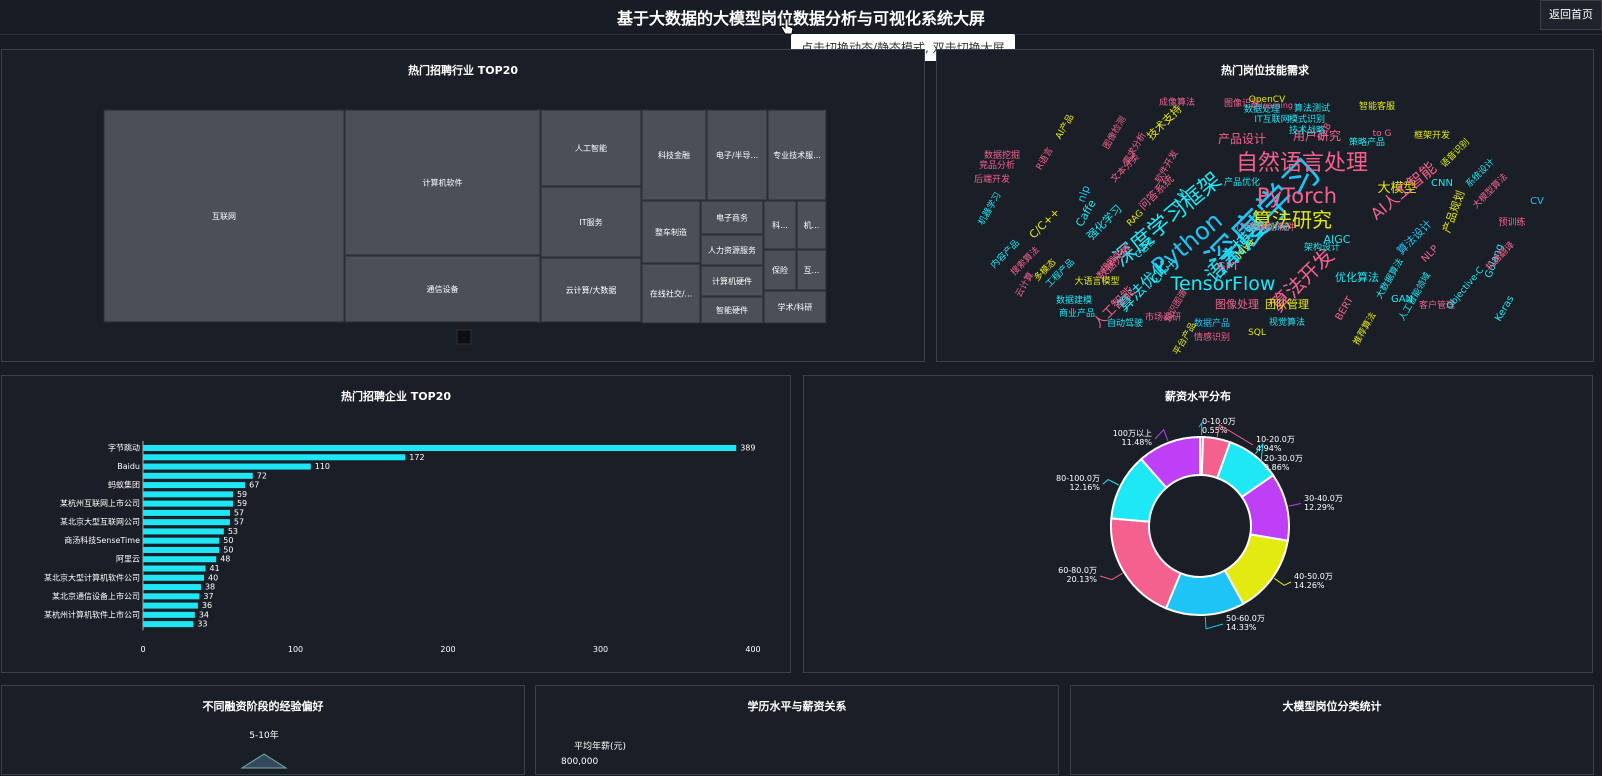 The height and width of the screenshot is (776, 1602). I want to click on treemap-tile: IT服务, so click(591, 222).